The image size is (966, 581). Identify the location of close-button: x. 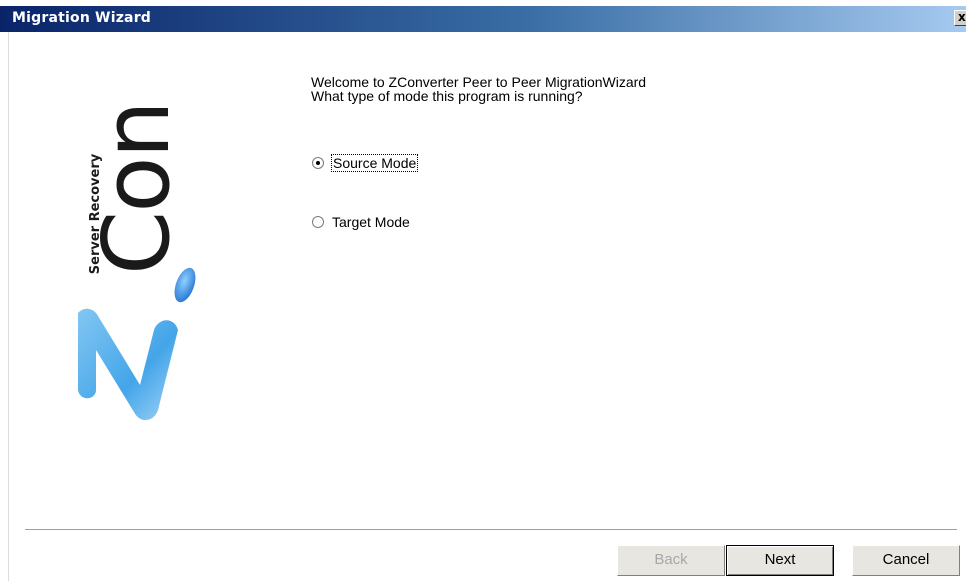
(960, 18).